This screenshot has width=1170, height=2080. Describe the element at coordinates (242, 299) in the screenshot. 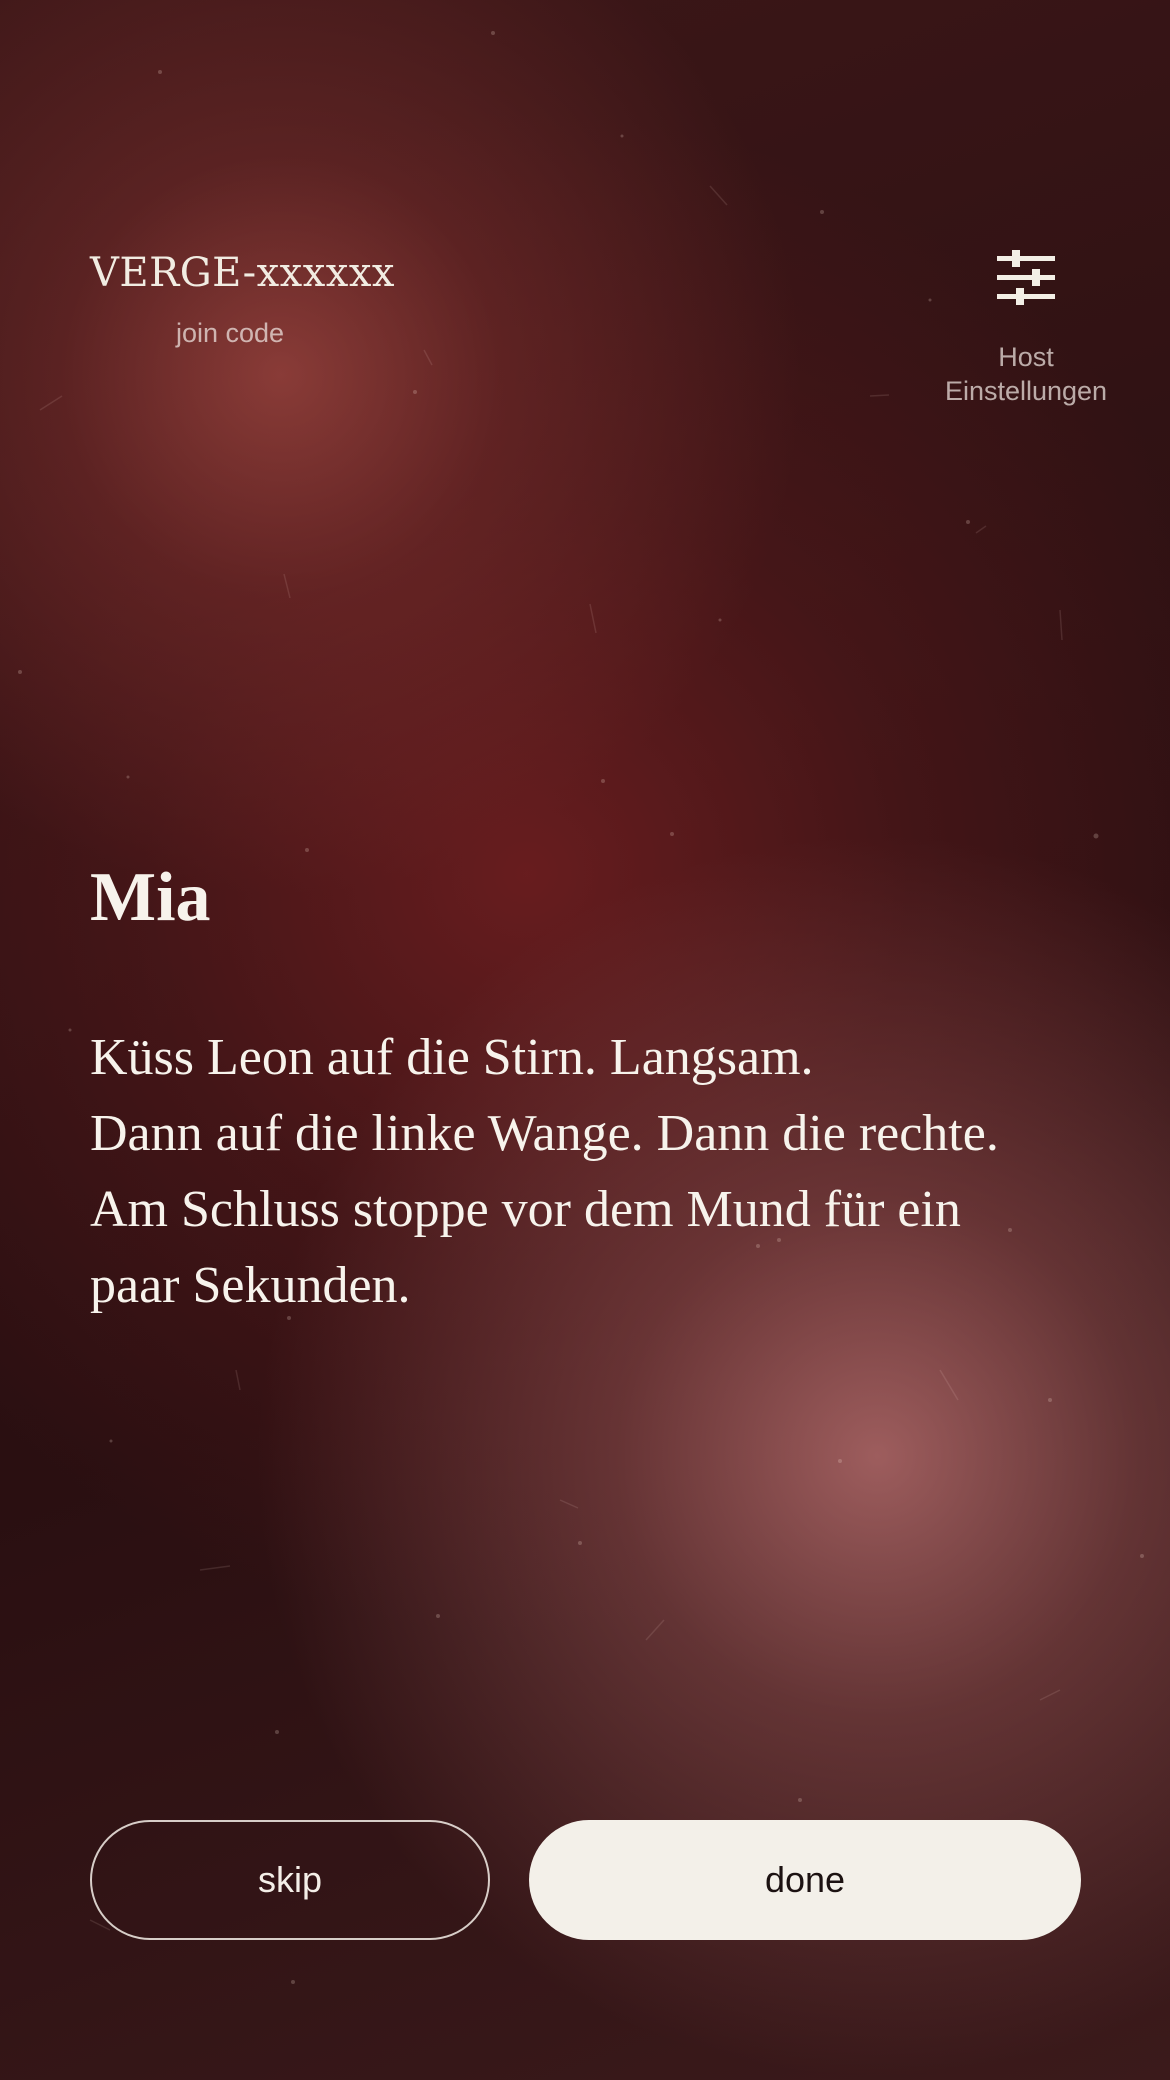

I see `join-code-block: VERGE-xxxxxx join code` at that location.